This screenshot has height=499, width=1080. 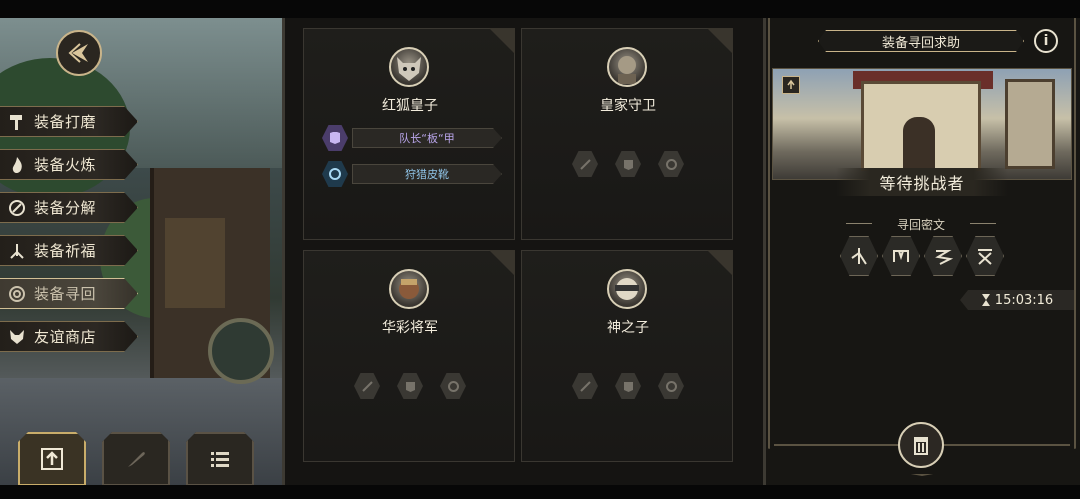 I want to click on hero-slot: 神之子, so click(x=627, y=356).